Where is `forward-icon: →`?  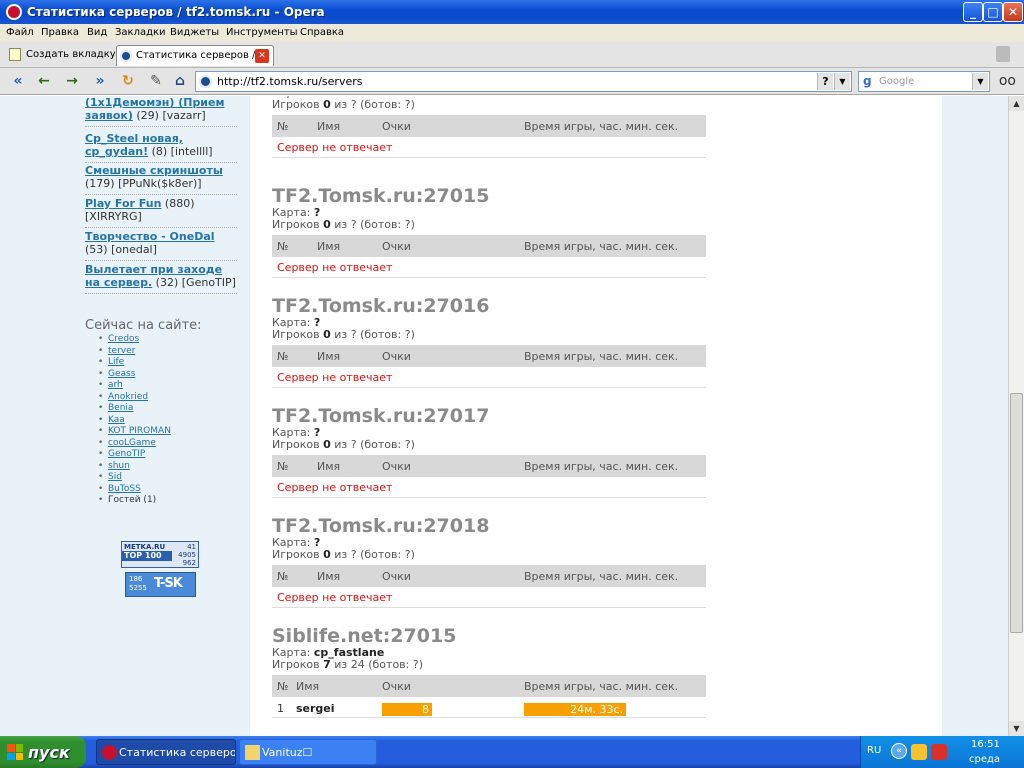 forward-icon: → is located at coordinates (72, 81).